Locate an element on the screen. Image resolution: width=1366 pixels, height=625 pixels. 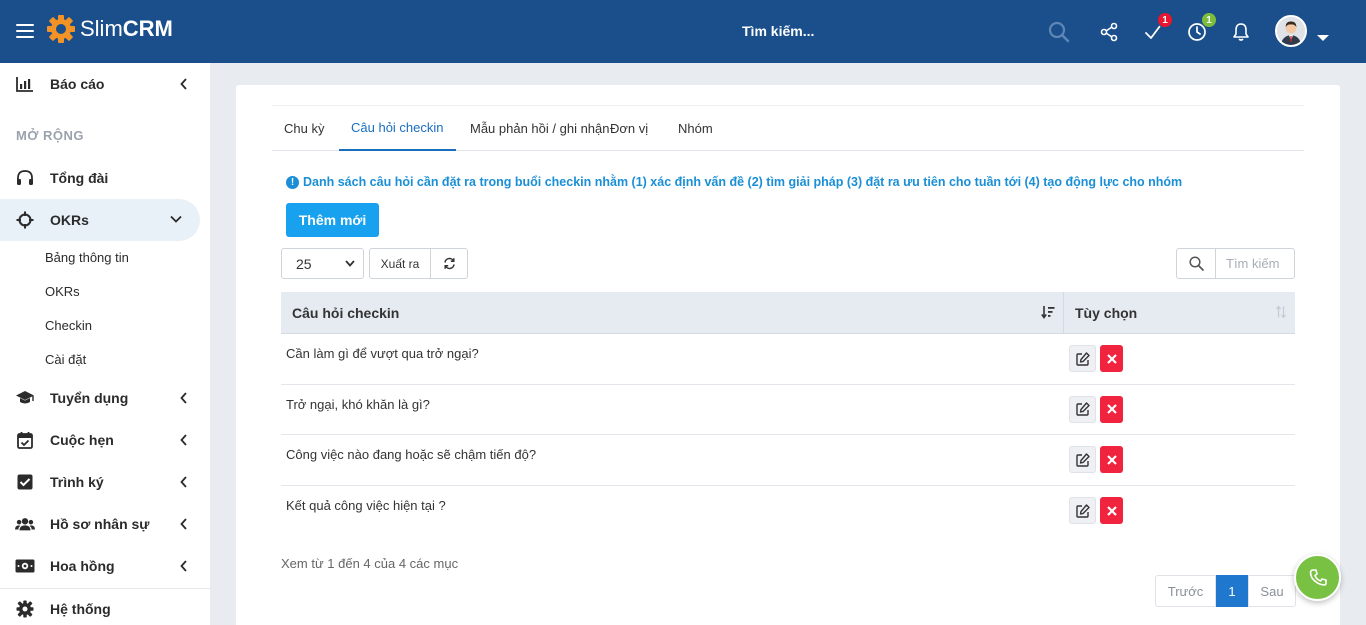
tasks-badge: 1 is located at coordinates (1165, 20).